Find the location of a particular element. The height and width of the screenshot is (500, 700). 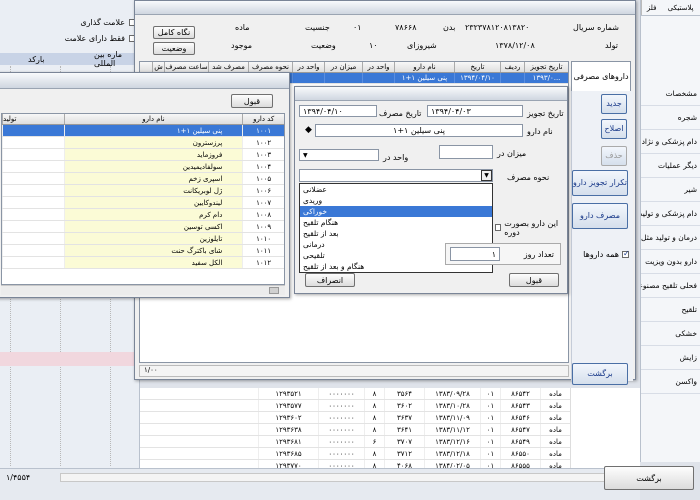

consume-drug-button: مصرف دارو is located at coordinates (600, 216).